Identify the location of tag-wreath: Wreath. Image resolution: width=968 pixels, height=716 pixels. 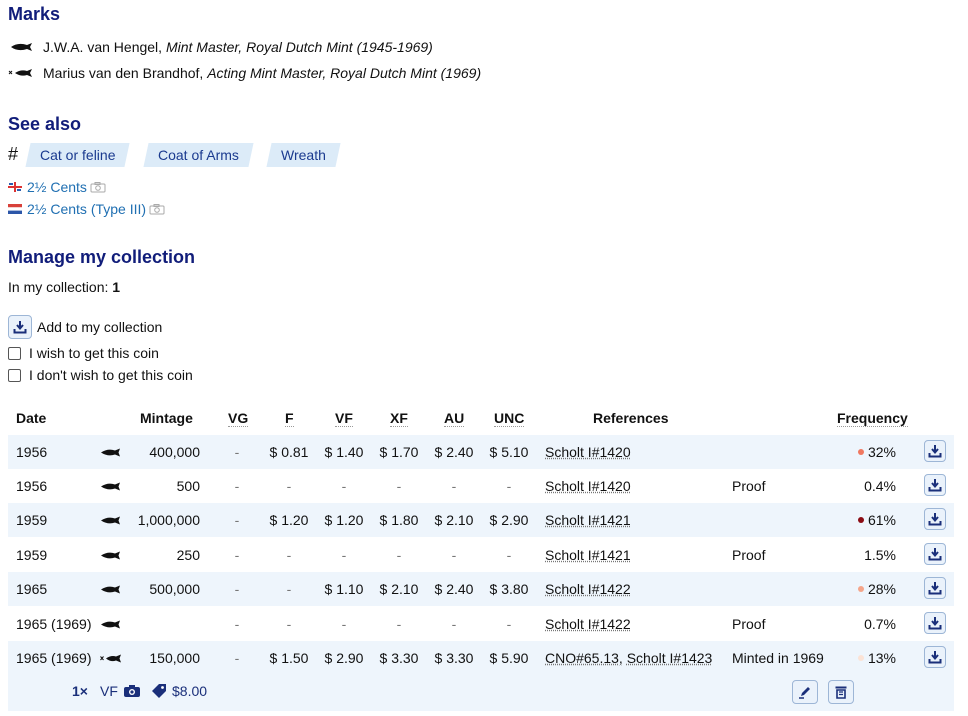
(303, 155).